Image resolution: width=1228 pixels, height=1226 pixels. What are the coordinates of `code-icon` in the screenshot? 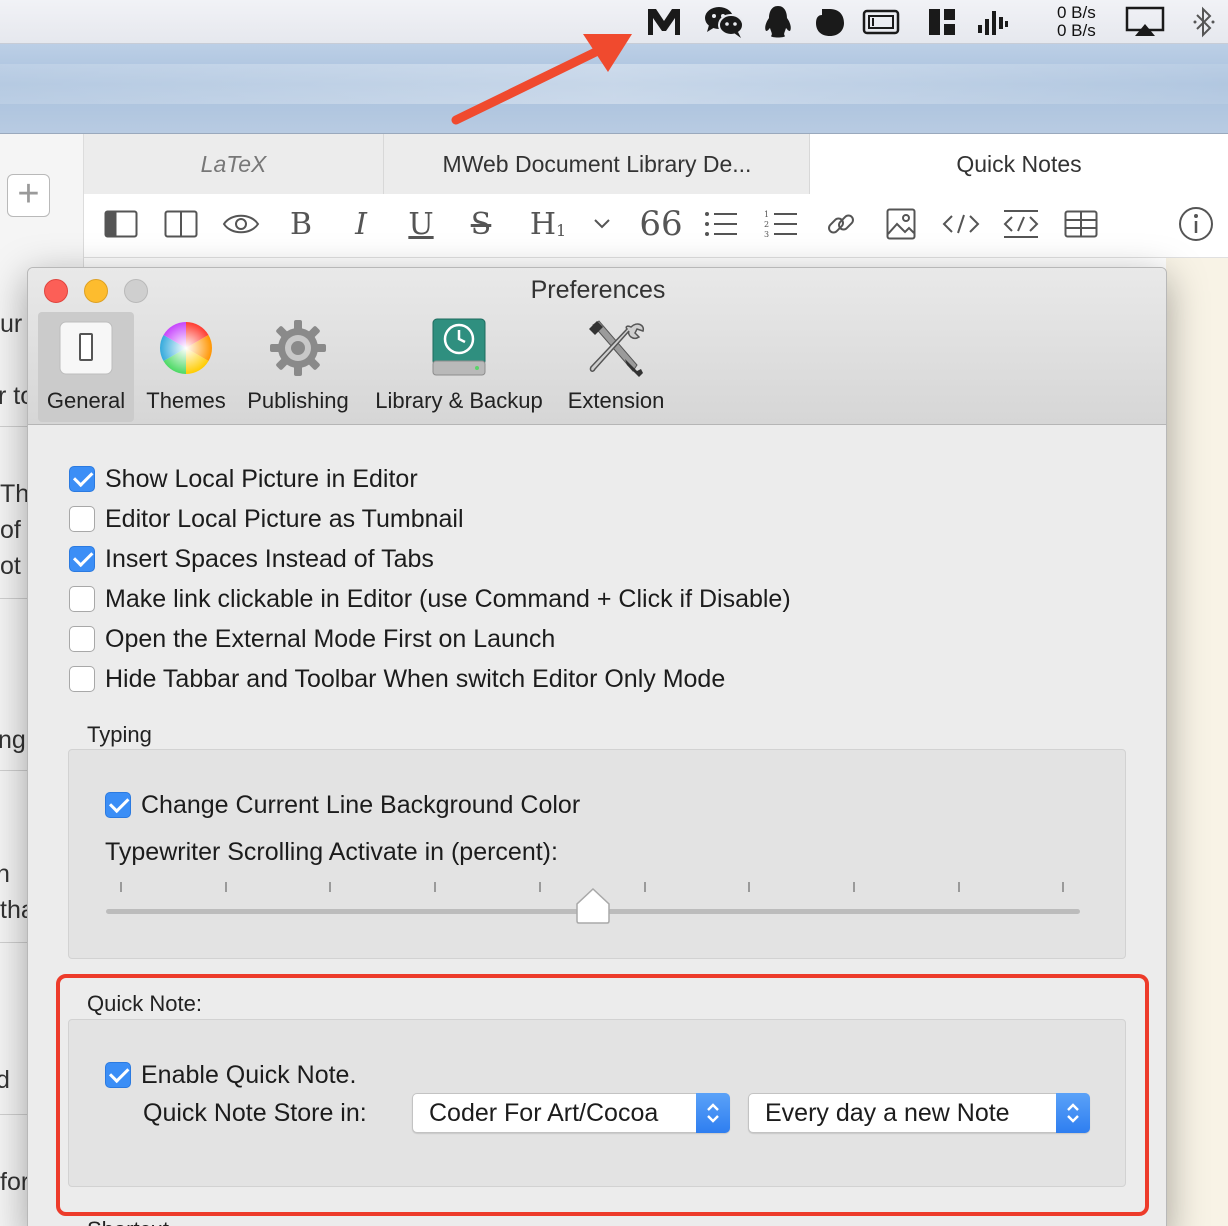 It's located at (961, 224).